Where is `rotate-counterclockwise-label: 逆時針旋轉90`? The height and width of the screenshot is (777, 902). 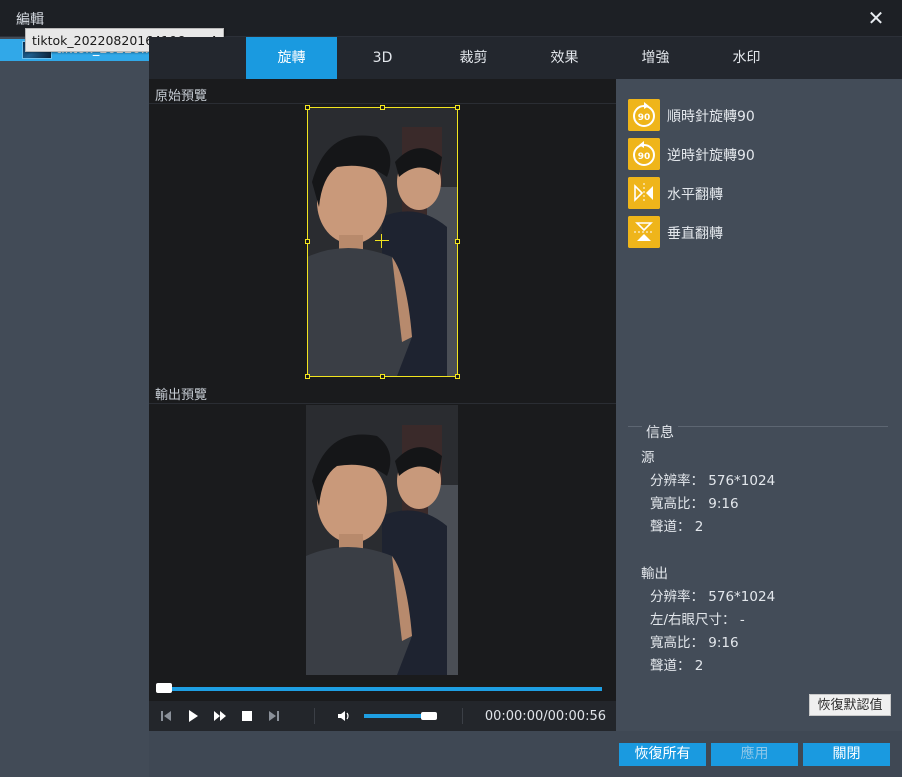 rotate-counterclockwise-label: 逆時針旋轉90 is located at coordinates (711, 156).